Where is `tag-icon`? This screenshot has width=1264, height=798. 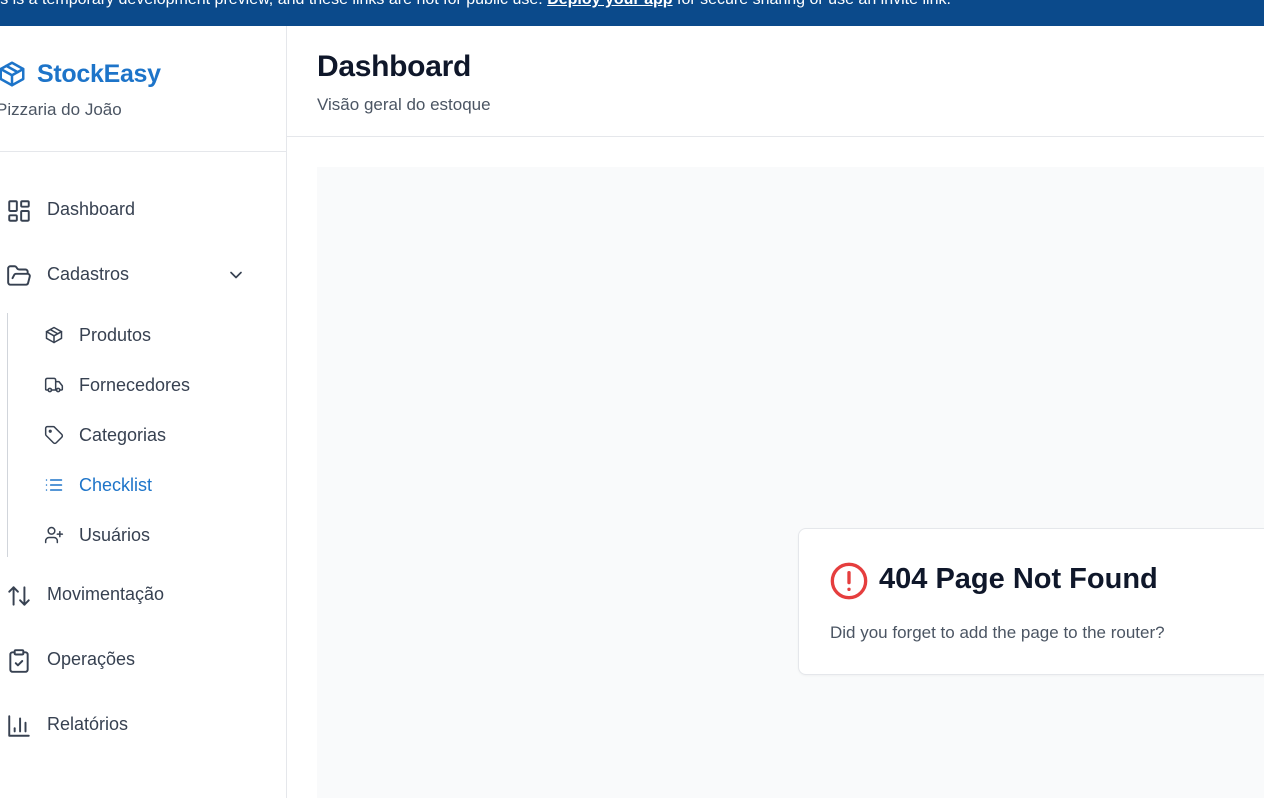 tag-icon is located at coordinates (54, 435).